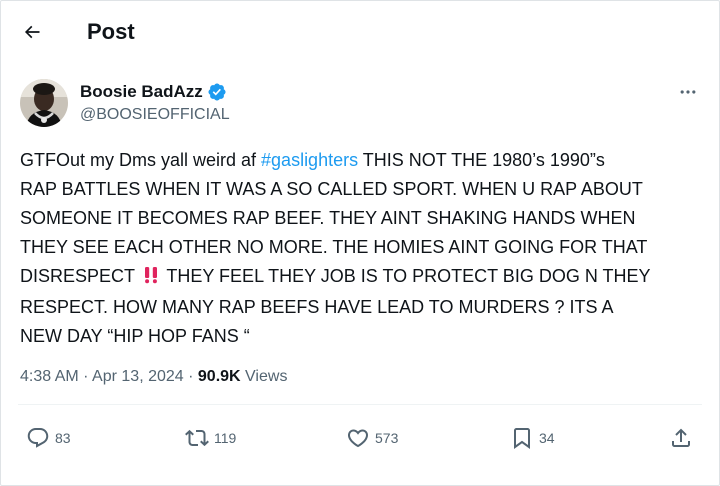 This screenshot has height=486, width=720. I want to click on tweet-text-segment: THIS NOT THE 1980’s 1990”s, so click(481, 160).